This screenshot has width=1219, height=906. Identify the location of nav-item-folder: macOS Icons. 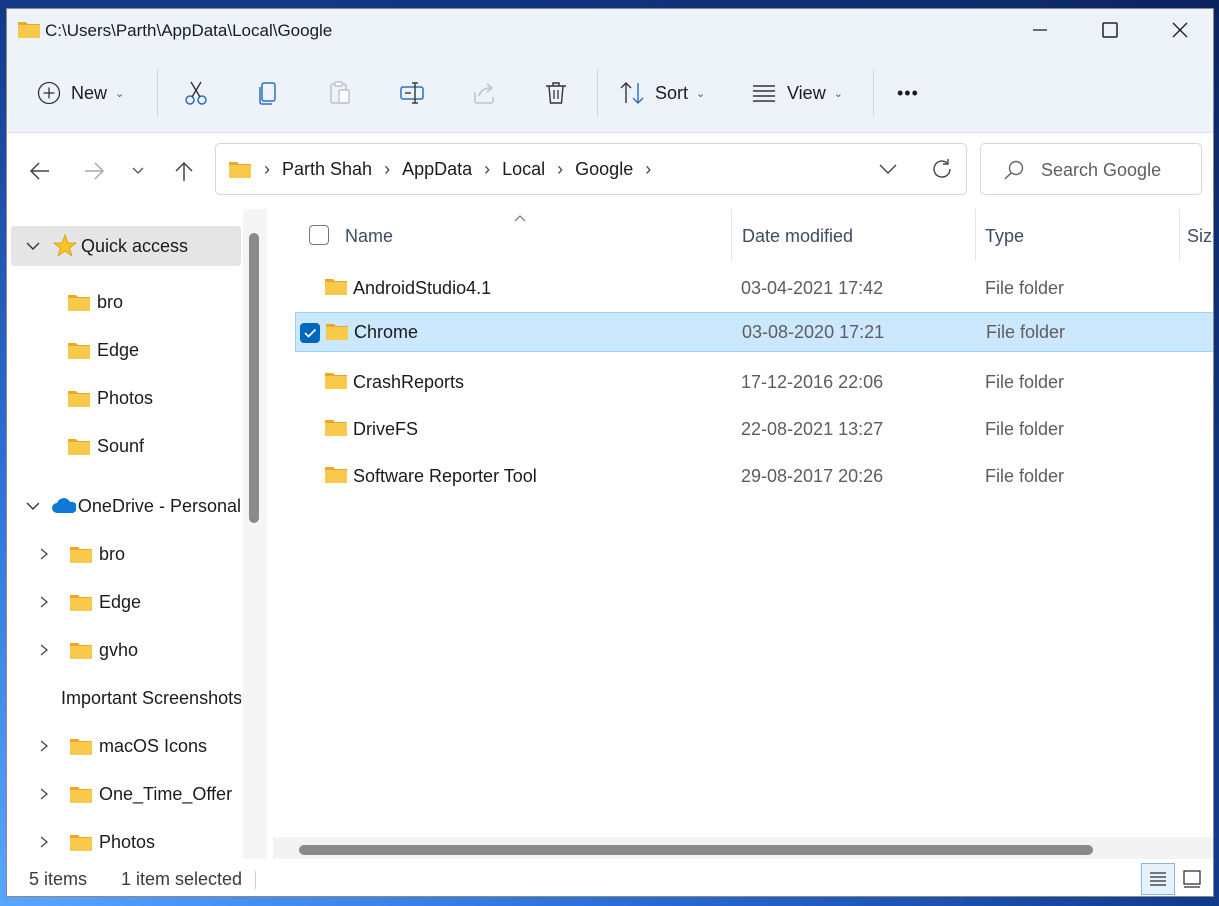
(126, 746).